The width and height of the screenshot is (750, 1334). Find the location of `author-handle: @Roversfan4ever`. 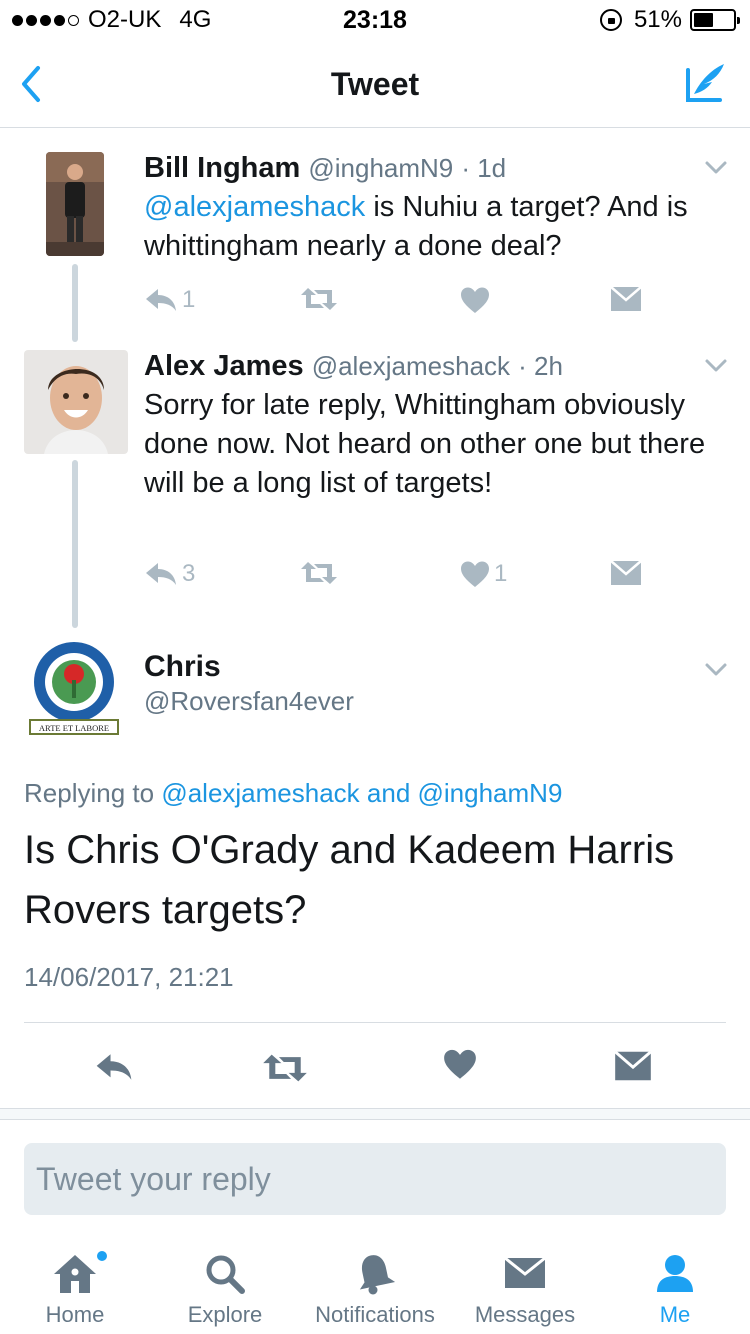

author-handle: @Roversfan4ever is located at coordinates (249, 701).